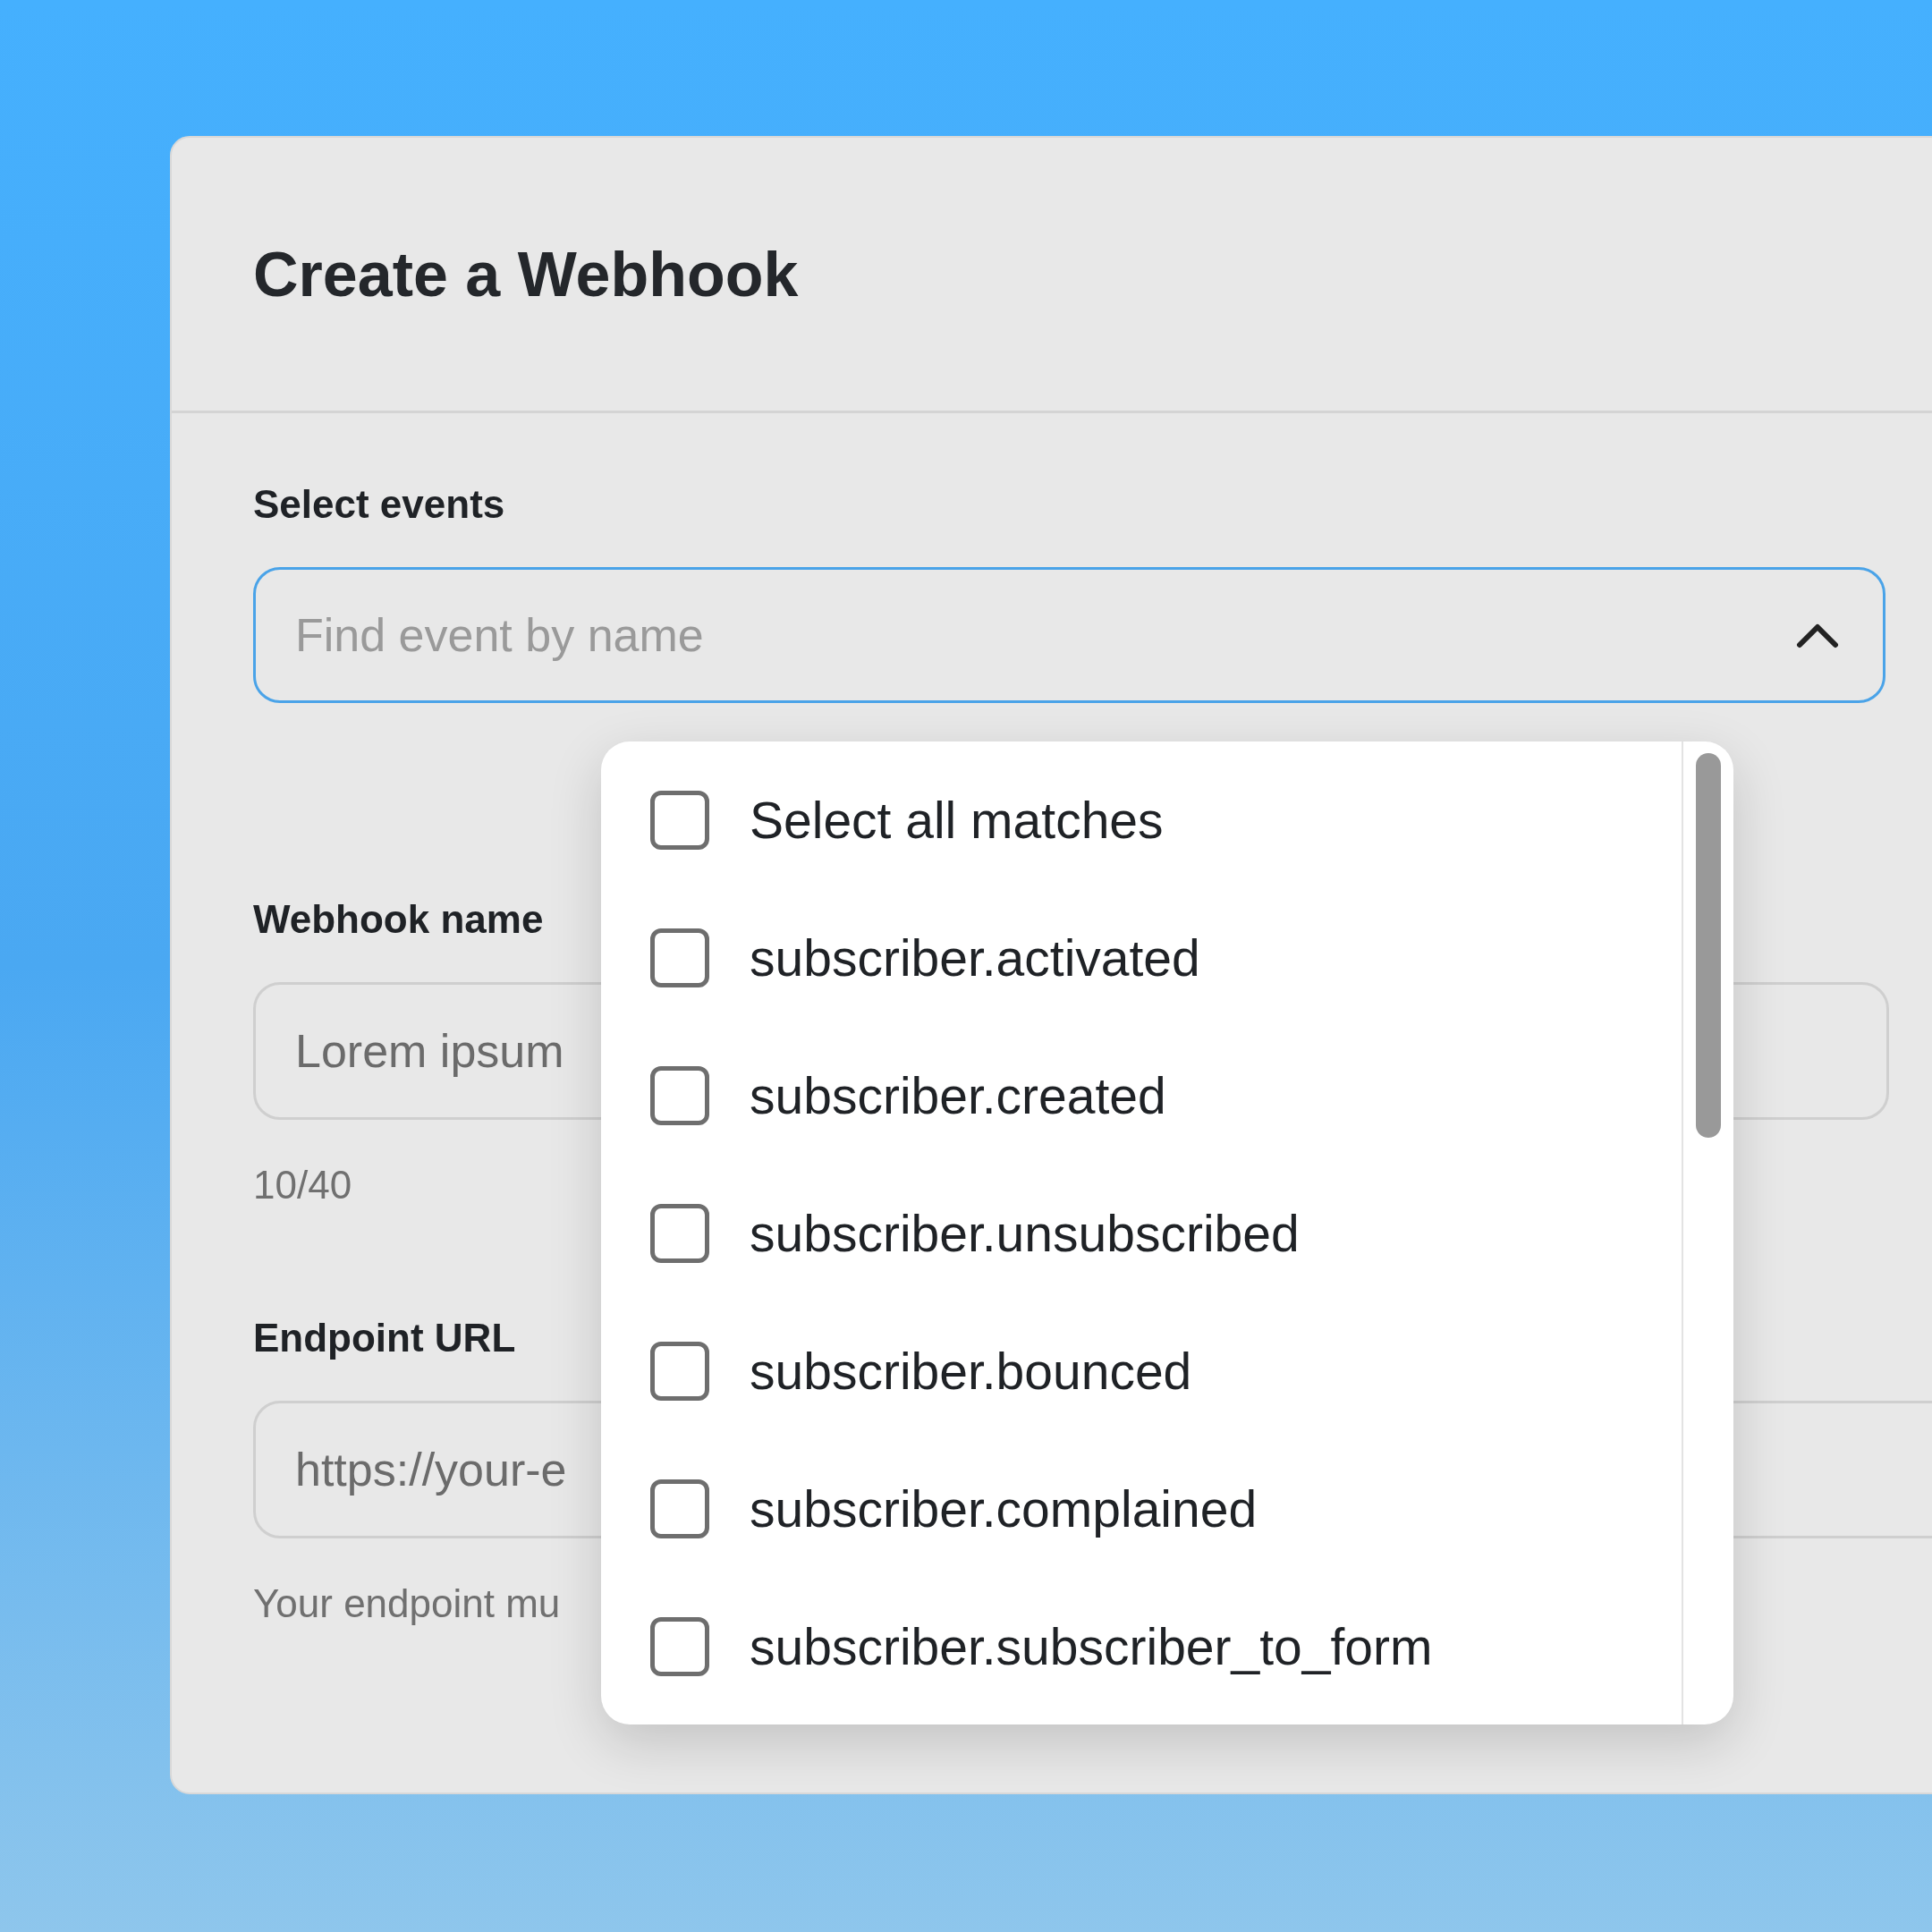  Describe the element at coordinates (384, 1338) in the screenshot. I see `field-label: Endpoint URL` at that location.